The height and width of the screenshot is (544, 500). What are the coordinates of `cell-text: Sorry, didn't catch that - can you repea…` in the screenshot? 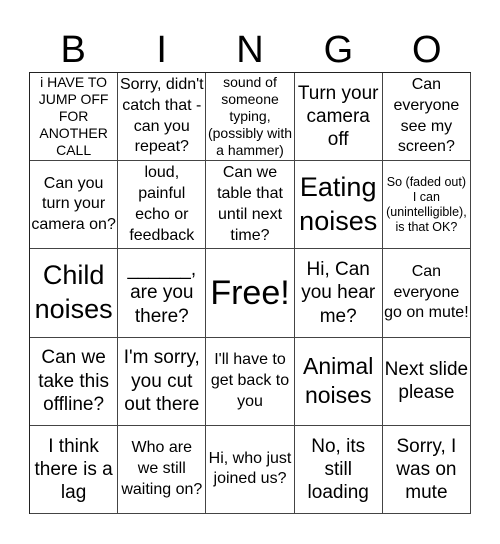 It's located at (161, 116).